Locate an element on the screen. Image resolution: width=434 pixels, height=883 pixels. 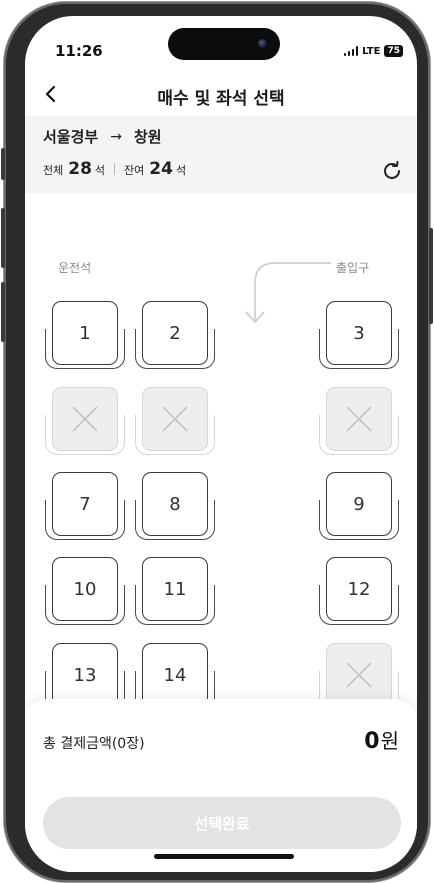
seat: 11 is located at coordinates (175, 592).